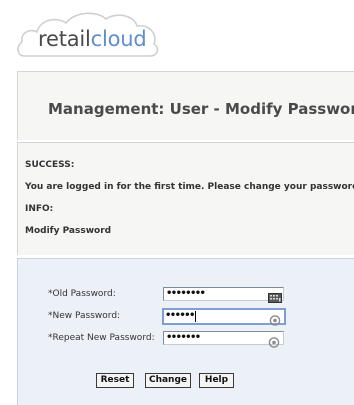 Image resolution: width=354 pixels, height=405 pixels. I want to click on old-password-field: ••••••••, so click(223, 295).